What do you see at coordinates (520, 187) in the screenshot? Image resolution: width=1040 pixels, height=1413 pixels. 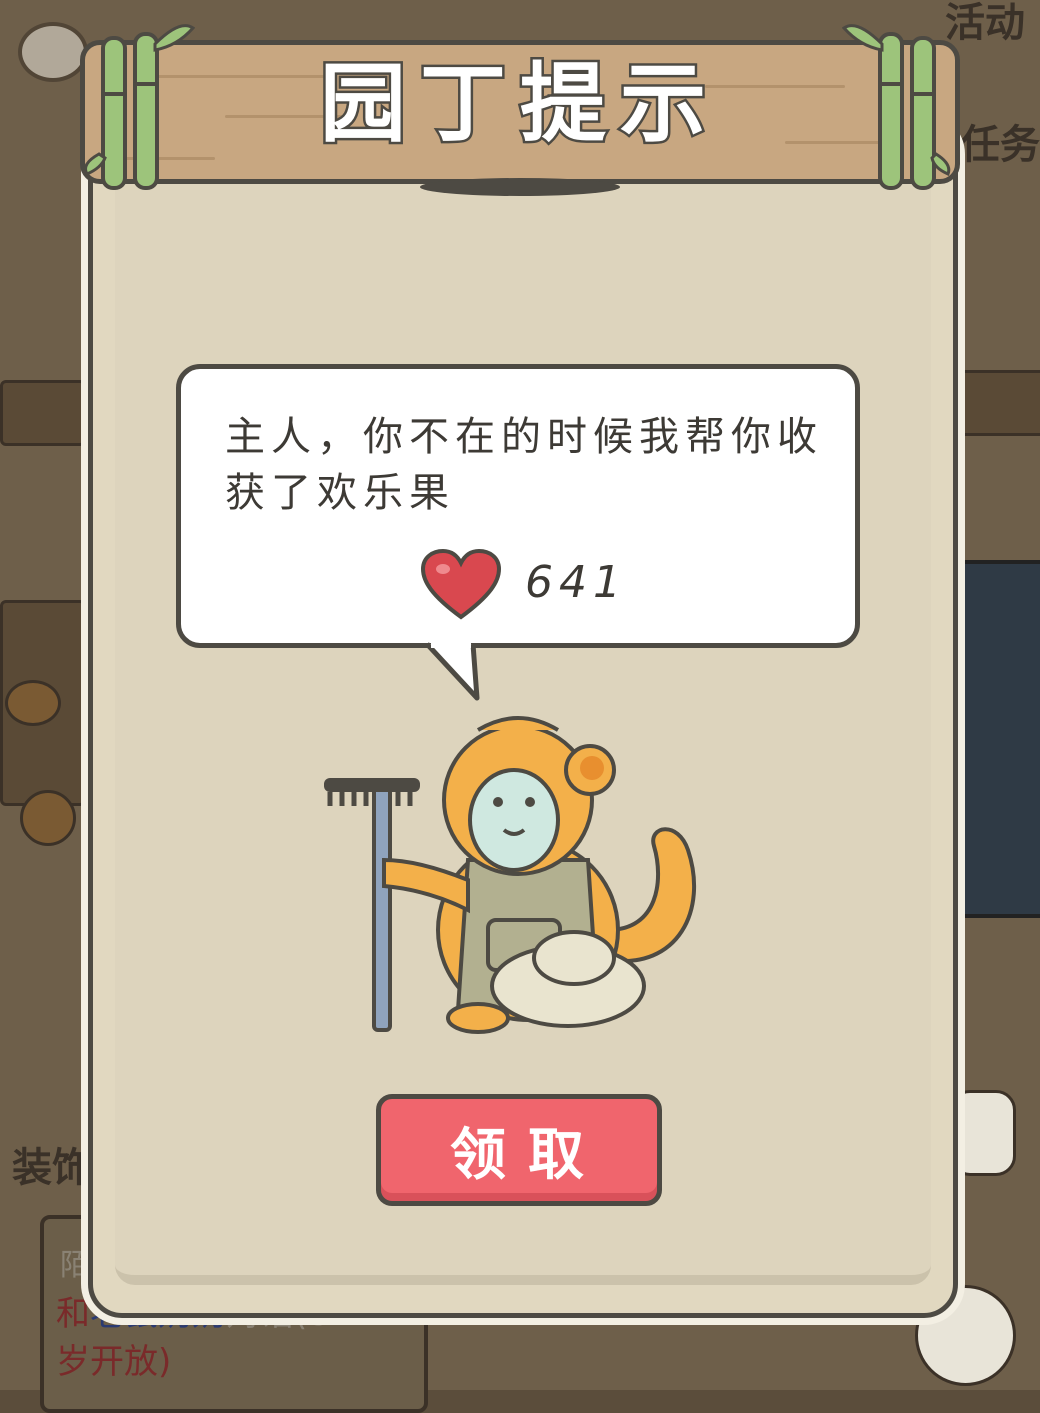 I see `board-hook` at bounding box center [520, 187].